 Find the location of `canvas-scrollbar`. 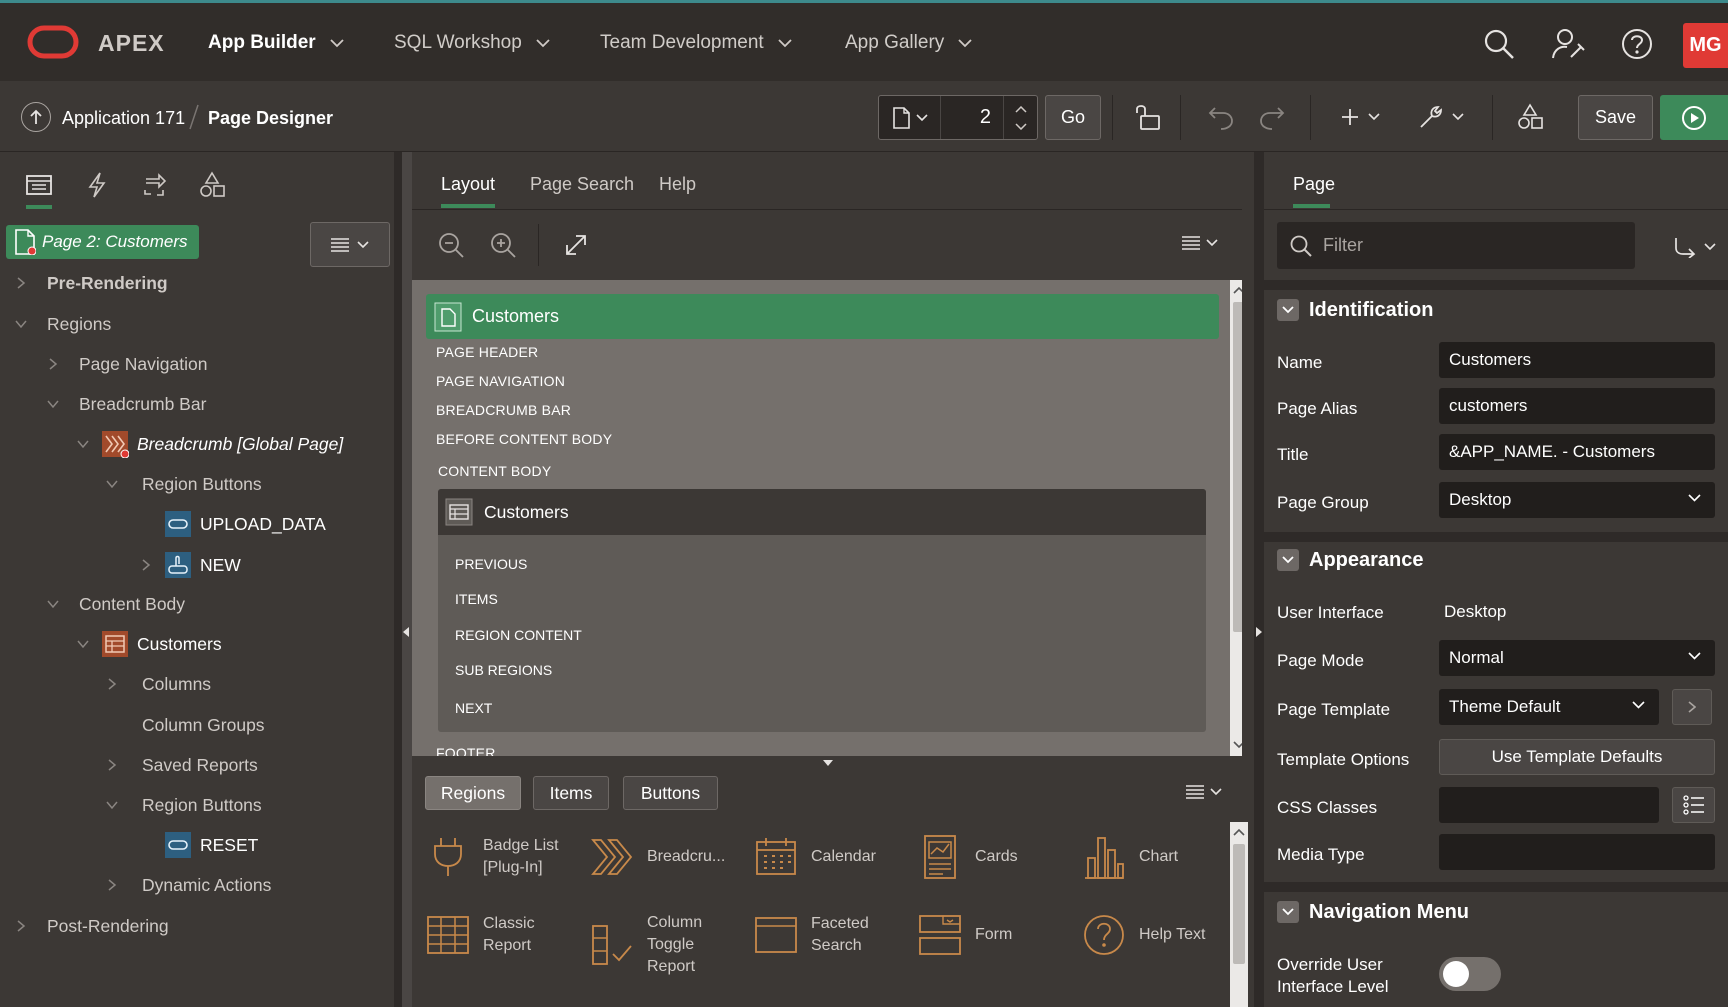

canvas-scrollbar is located at coordinates (1236, 518).